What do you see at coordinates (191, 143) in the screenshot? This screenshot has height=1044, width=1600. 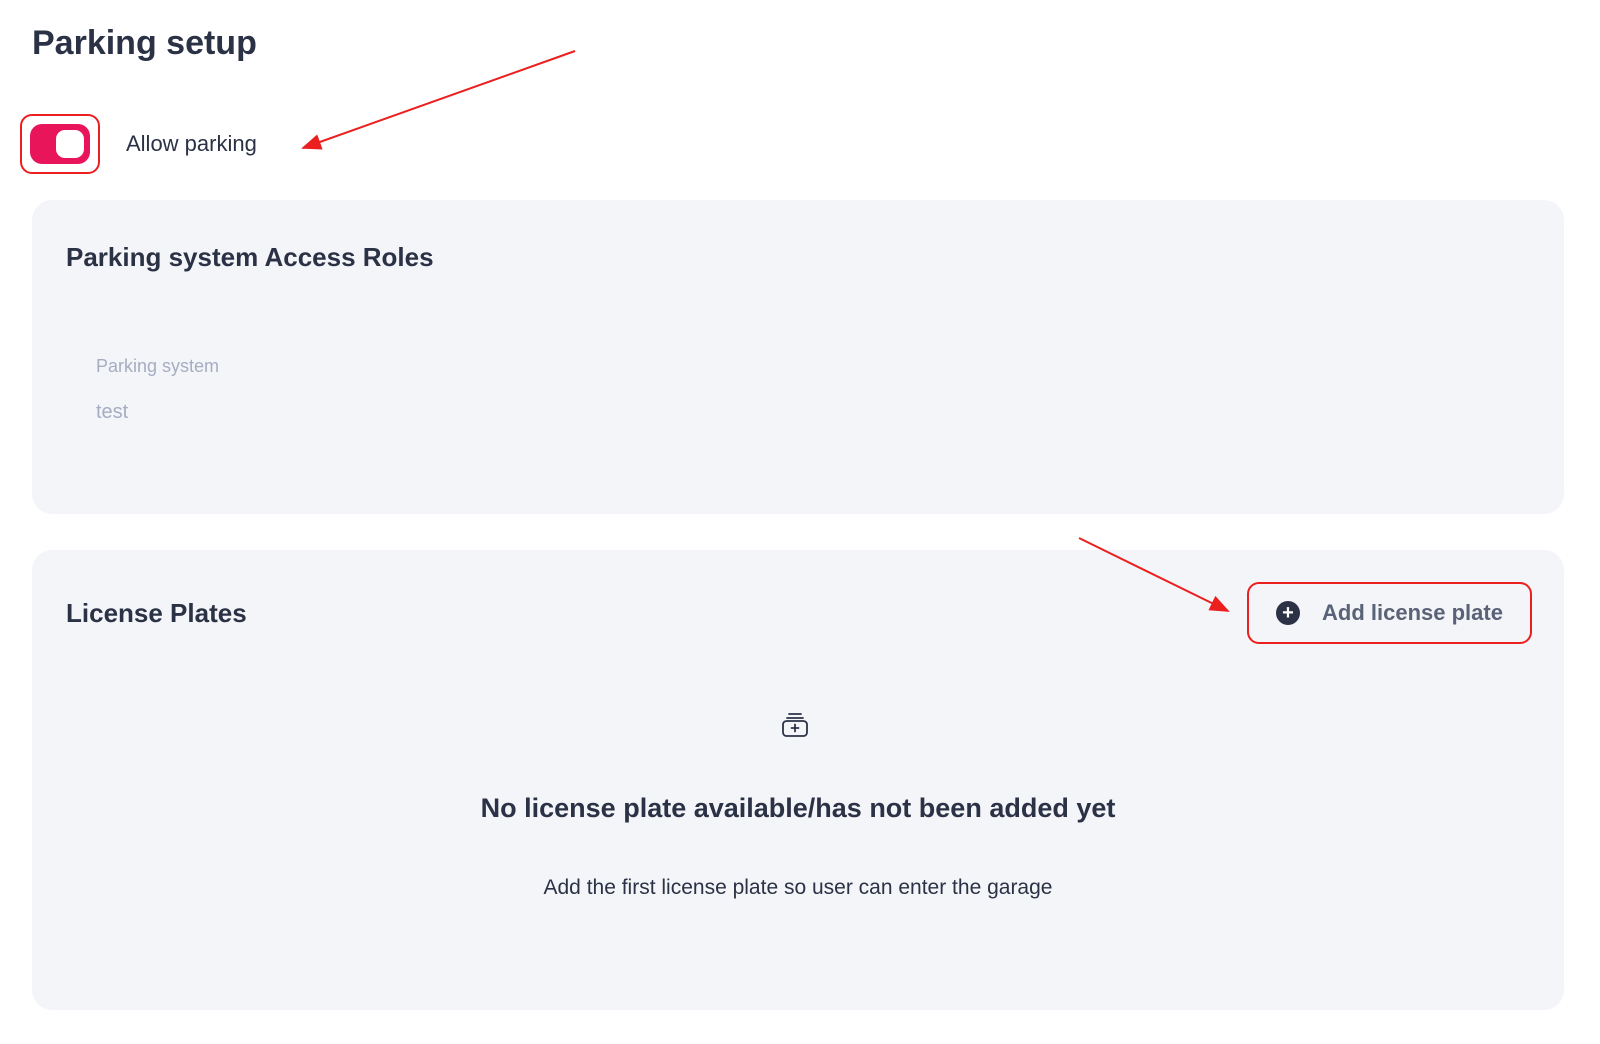 I see `allow-parking-label: Allow parking` at bounding box center [191, 143].